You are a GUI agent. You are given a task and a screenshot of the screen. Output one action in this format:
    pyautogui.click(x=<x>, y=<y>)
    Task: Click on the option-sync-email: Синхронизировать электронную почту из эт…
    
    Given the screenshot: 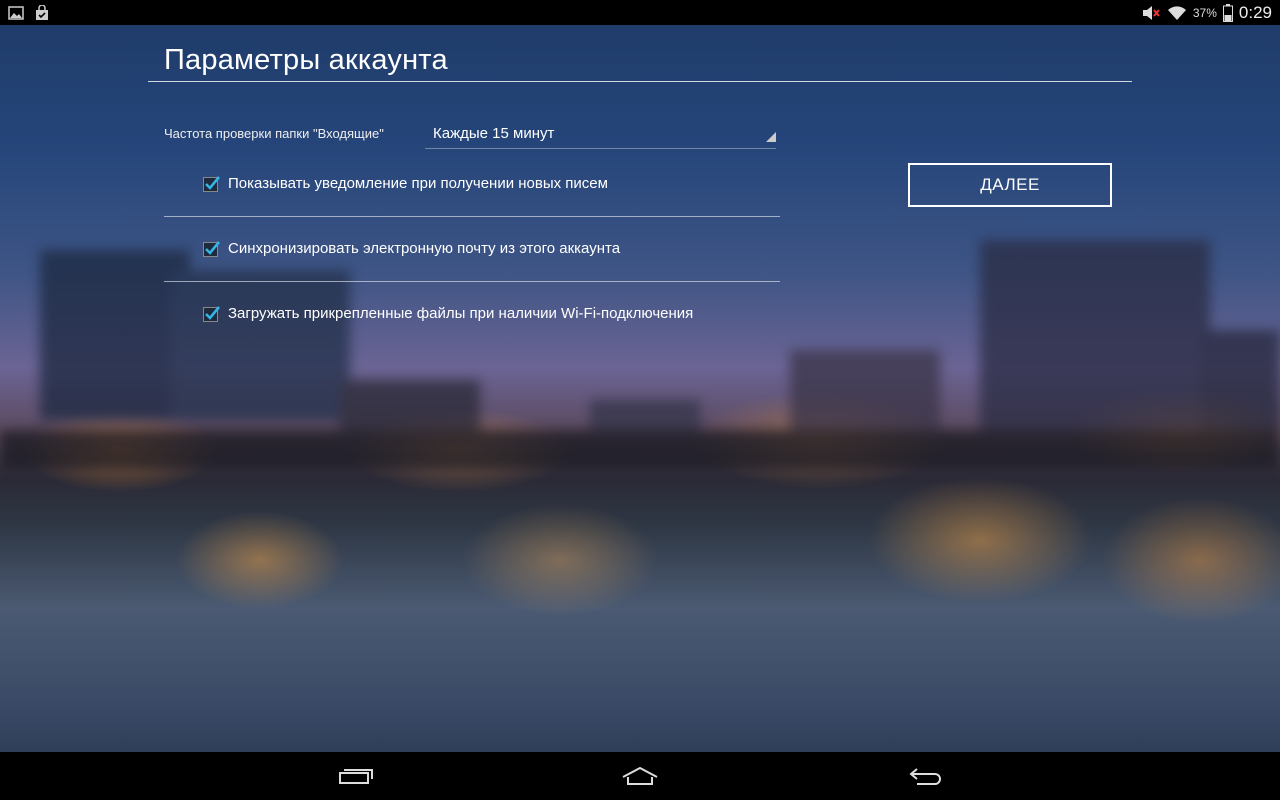 What is the action you would take?
    pyautogui.click(x=411, y=248)
    